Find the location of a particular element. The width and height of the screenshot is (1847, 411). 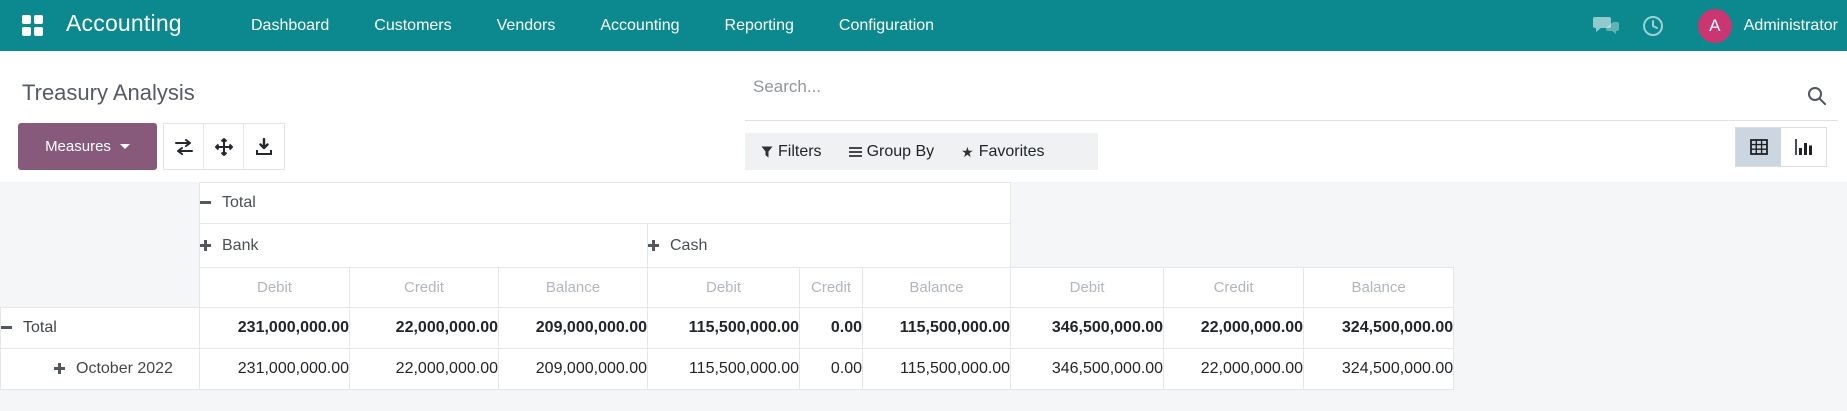

app-brand-title: Accounting is located at coordinates (124, 23).